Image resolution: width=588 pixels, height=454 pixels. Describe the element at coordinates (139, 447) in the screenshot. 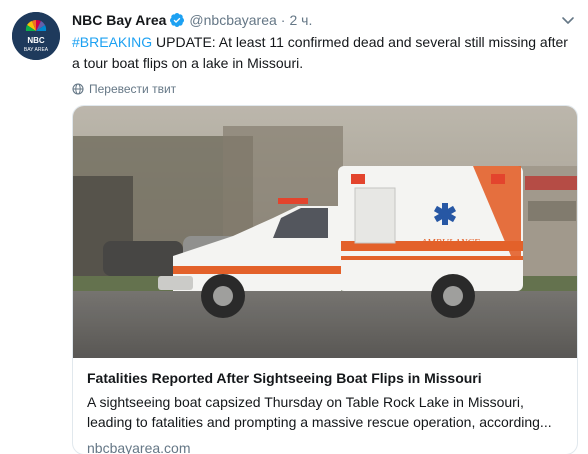

I see `card-domain: nbcbayarea.com` at that location.